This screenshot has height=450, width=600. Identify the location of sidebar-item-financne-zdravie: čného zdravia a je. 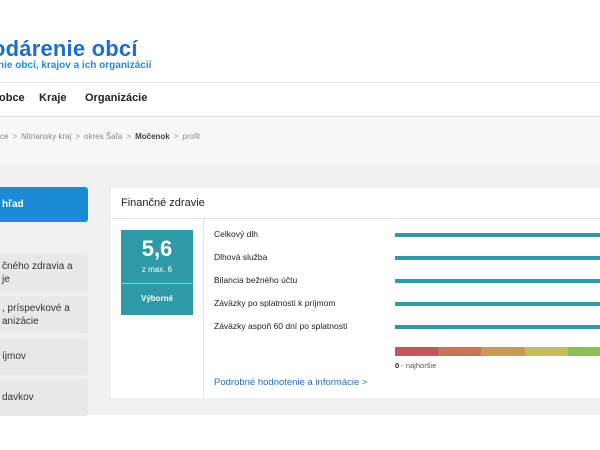
(44, 272).